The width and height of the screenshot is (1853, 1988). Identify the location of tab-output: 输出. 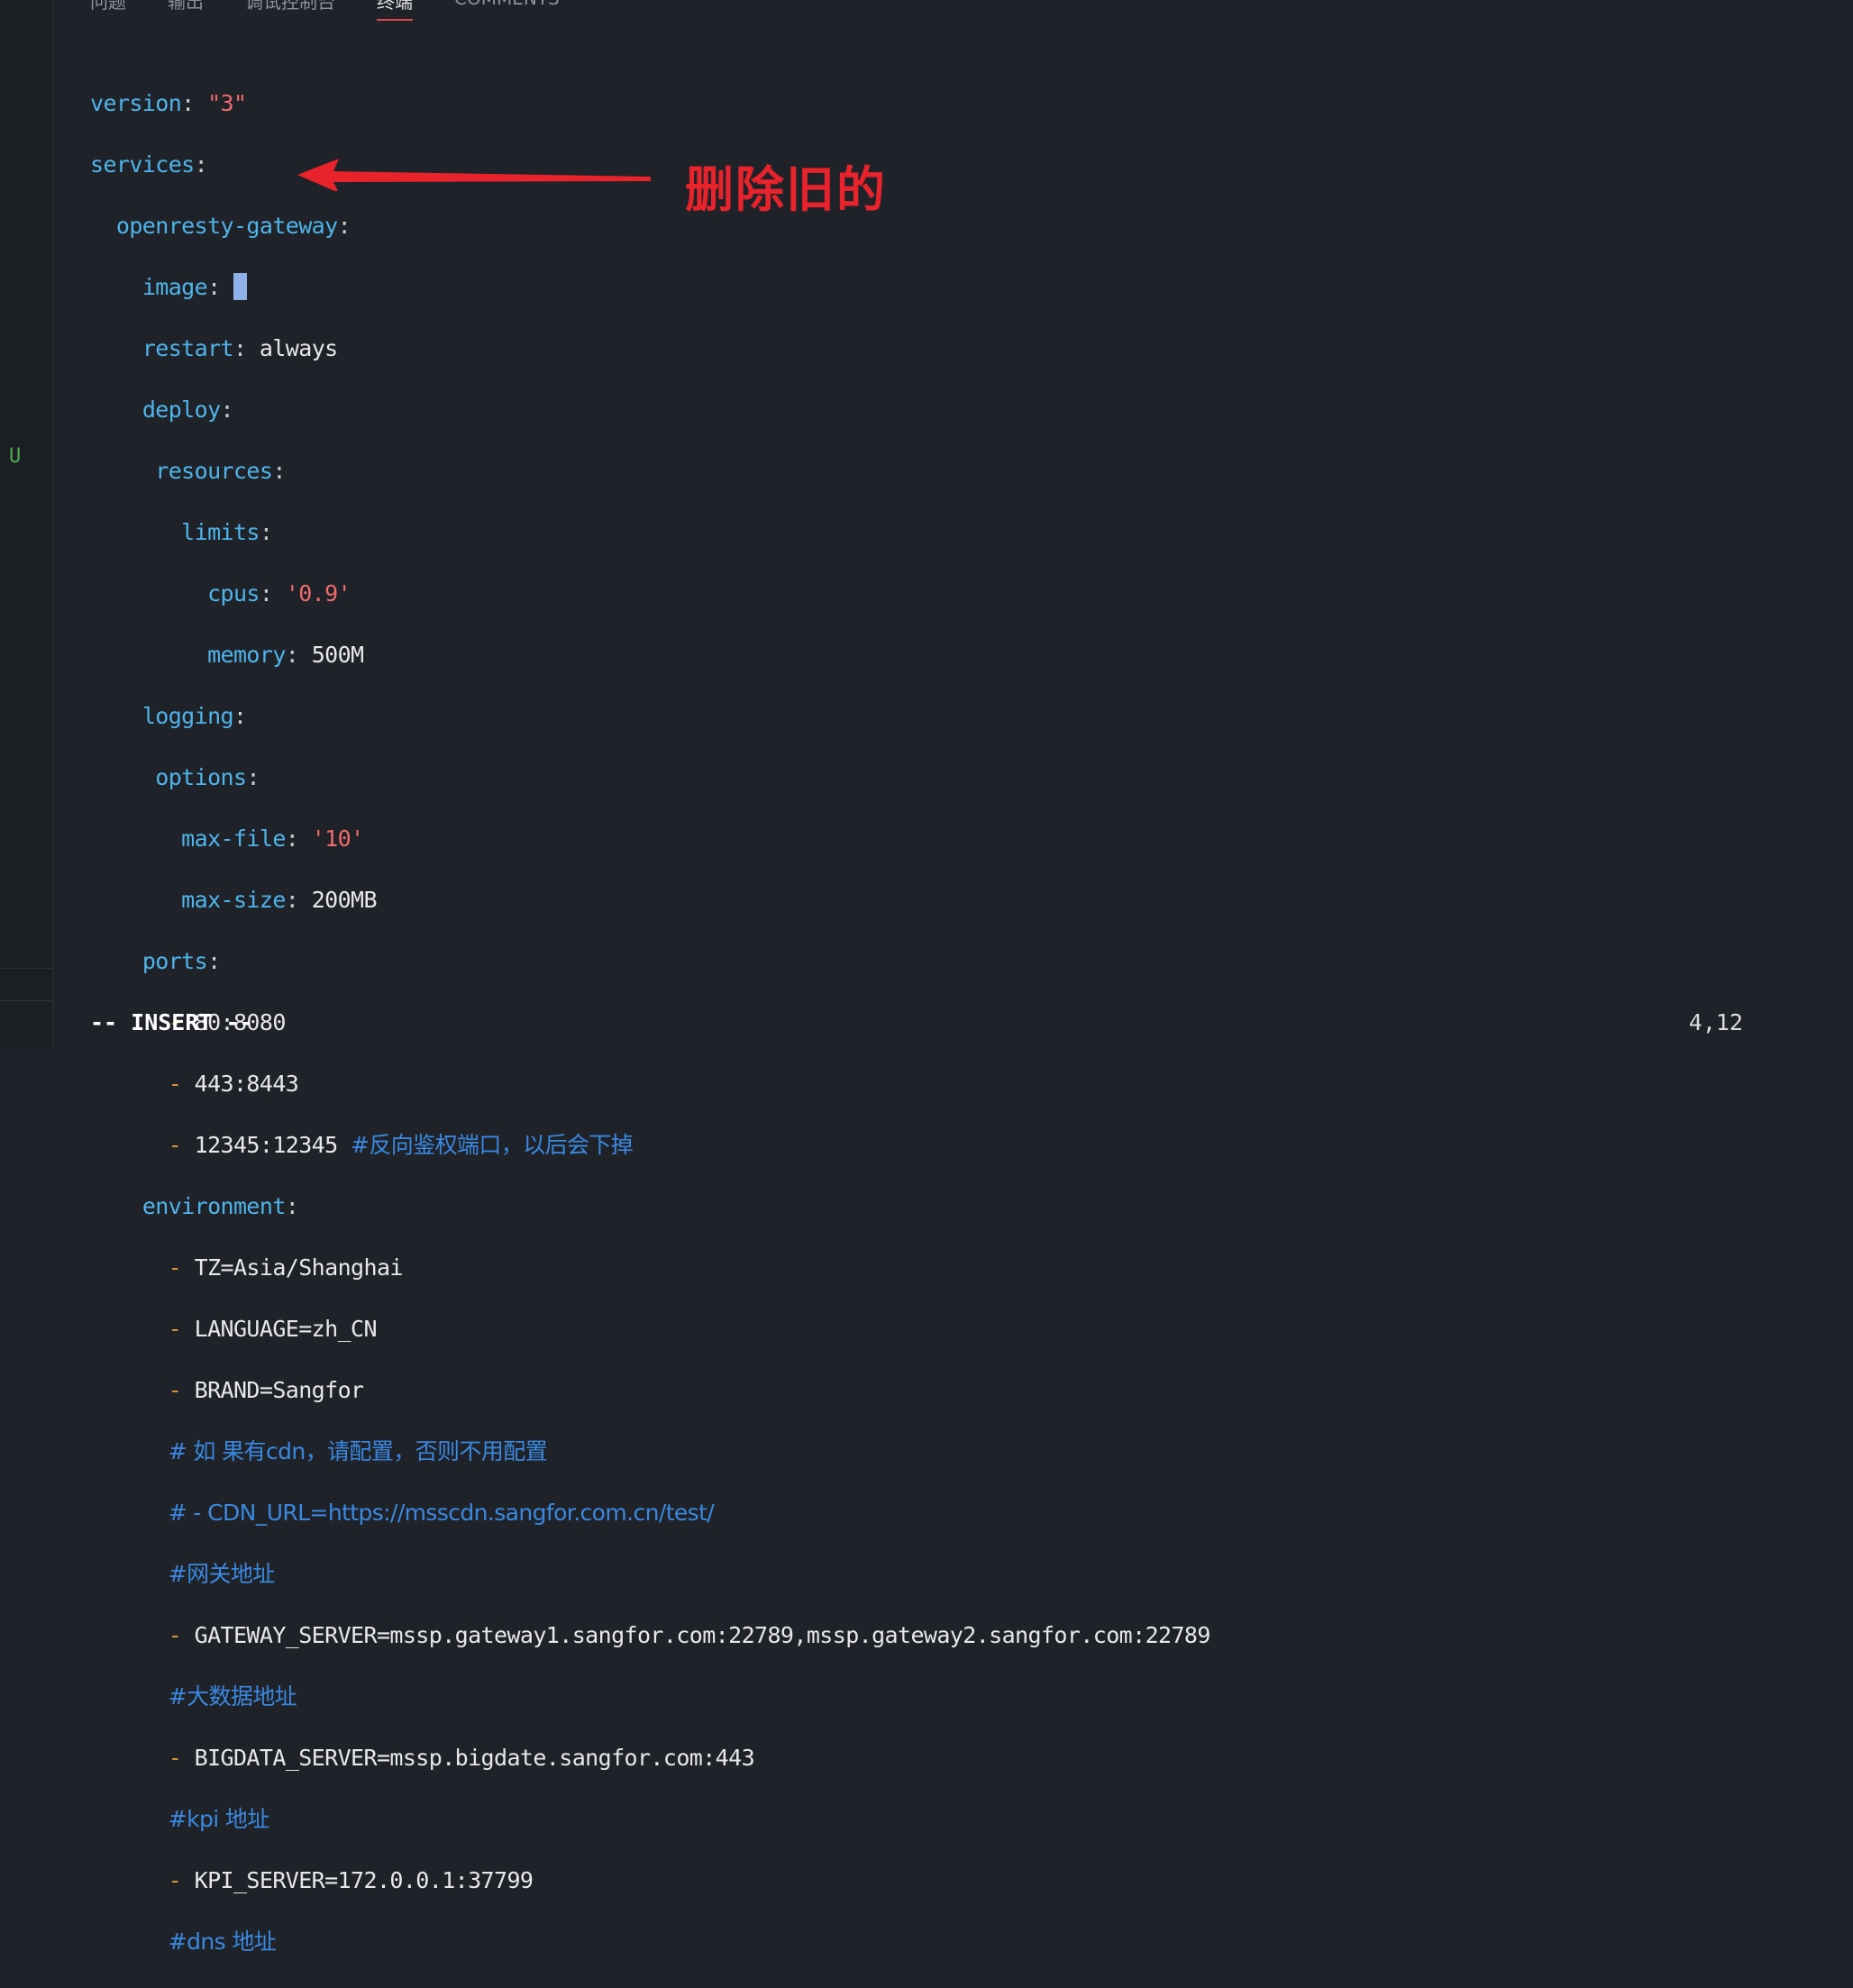
(186, 10).